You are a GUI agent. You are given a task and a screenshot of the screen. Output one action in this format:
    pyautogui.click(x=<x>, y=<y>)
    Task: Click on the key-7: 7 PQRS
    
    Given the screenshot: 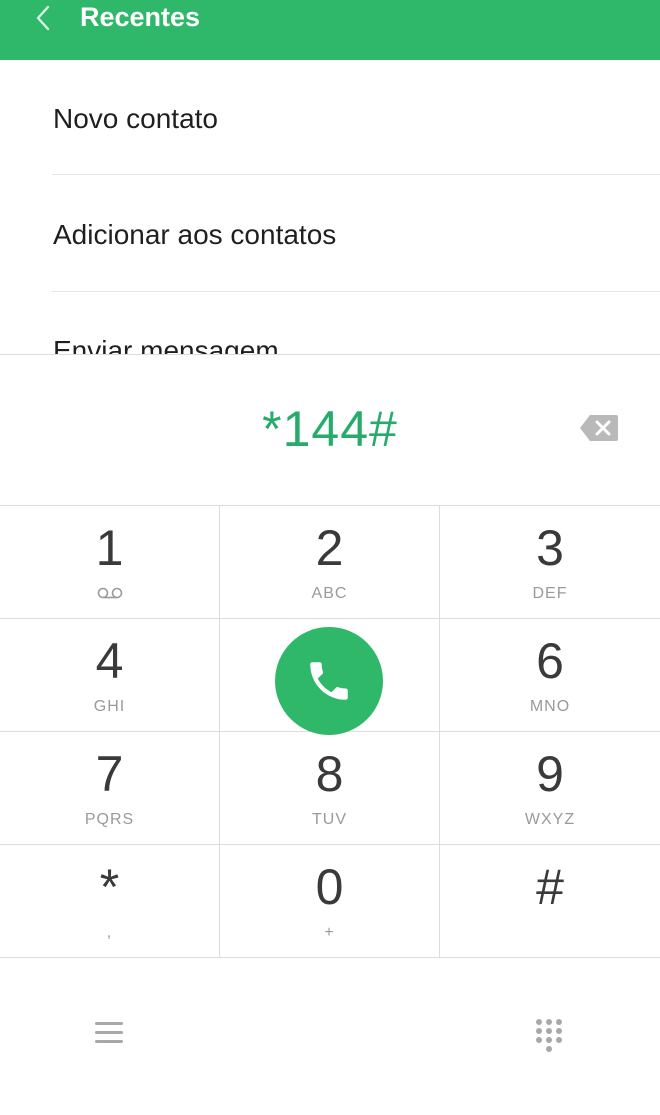 What is the action you would take?
    pyautogui.click(x=110, y=788)
    